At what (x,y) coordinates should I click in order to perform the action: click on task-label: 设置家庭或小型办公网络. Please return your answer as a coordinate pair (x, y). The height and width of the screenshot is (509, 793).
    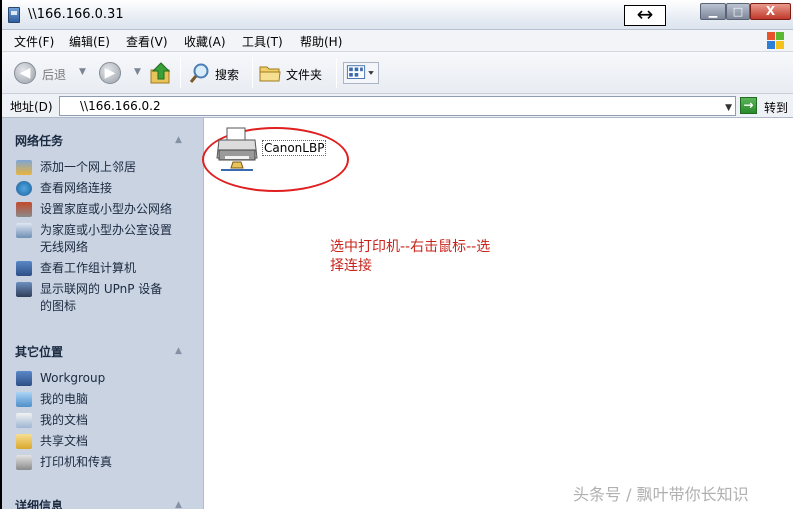
    Looking at the image, I should click on (106, 209).